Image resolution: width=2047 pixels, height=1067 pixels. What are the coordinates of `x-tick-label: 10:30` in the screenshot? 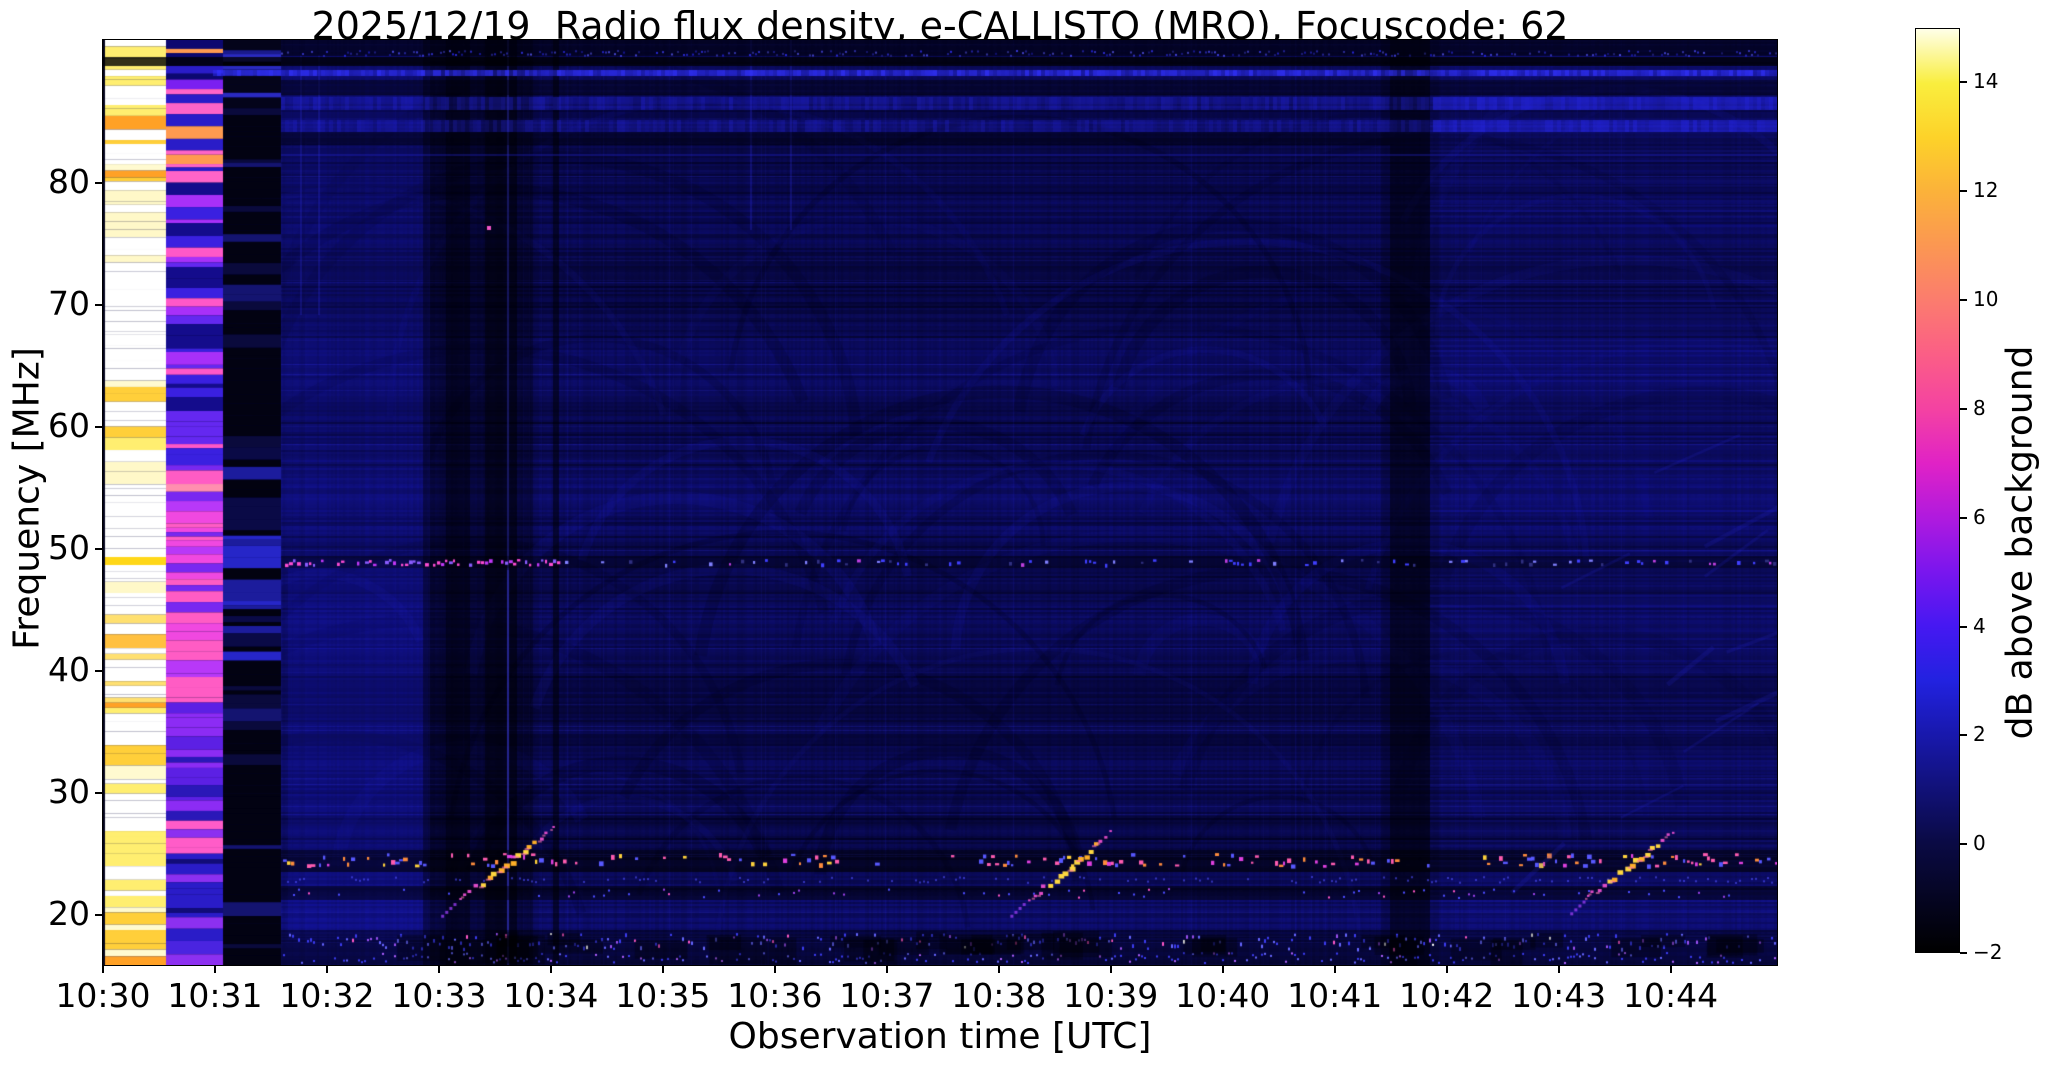 It's located at (103, 995).